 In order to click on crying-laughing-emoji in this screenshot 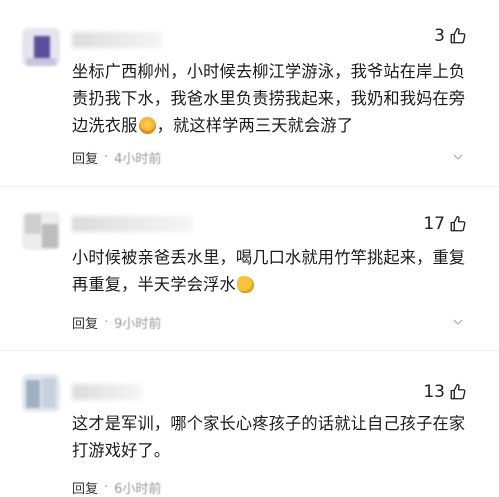, I will do `click(147, 125)`.